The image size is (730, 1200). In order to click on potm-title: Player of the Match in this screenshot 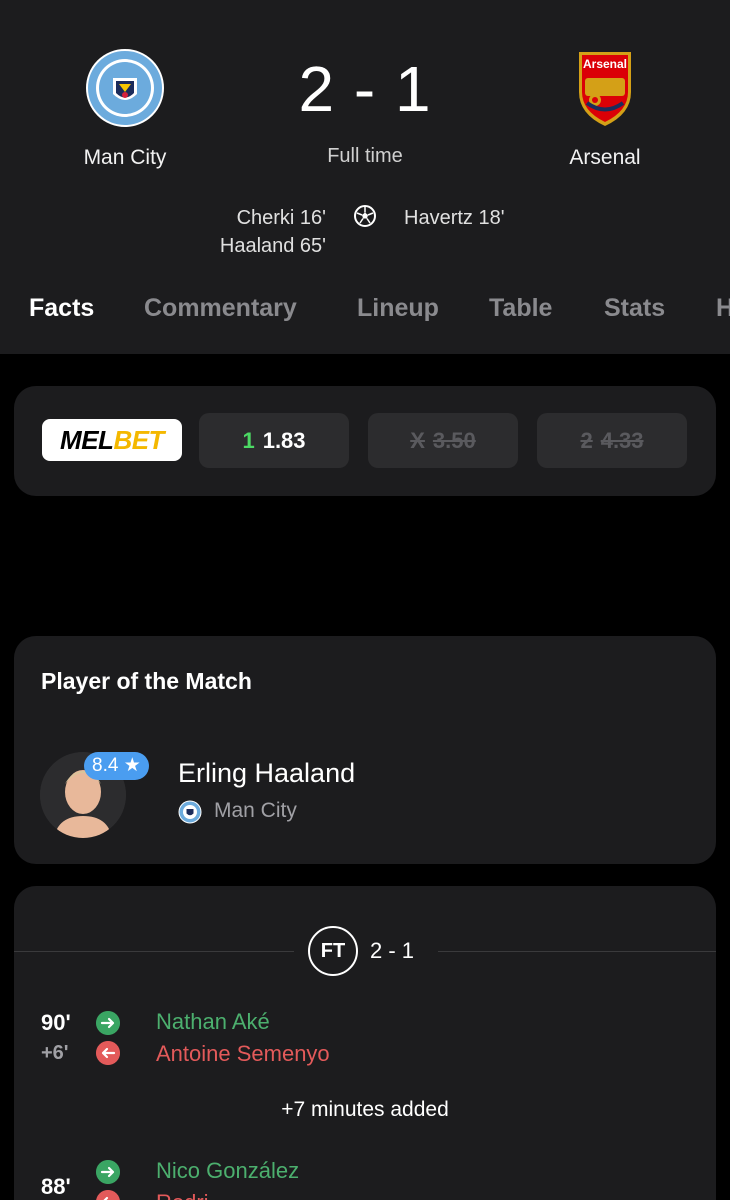, I will do `click(146, 681)`.